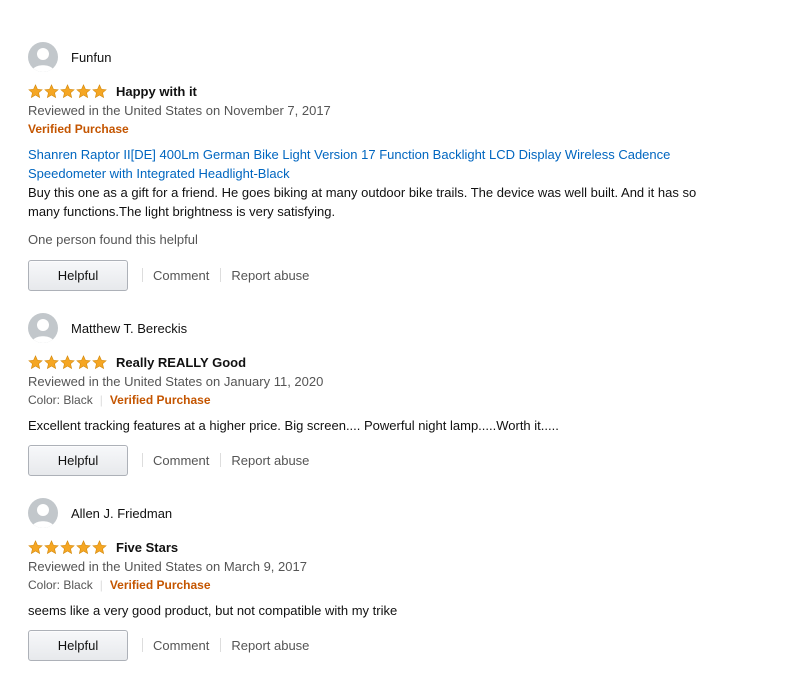 This screenshot has height=697, width=800. Describe the element at coordinates (113, 239) in the screenshot. I see `helpful-count: One person found this helpful` at that location.